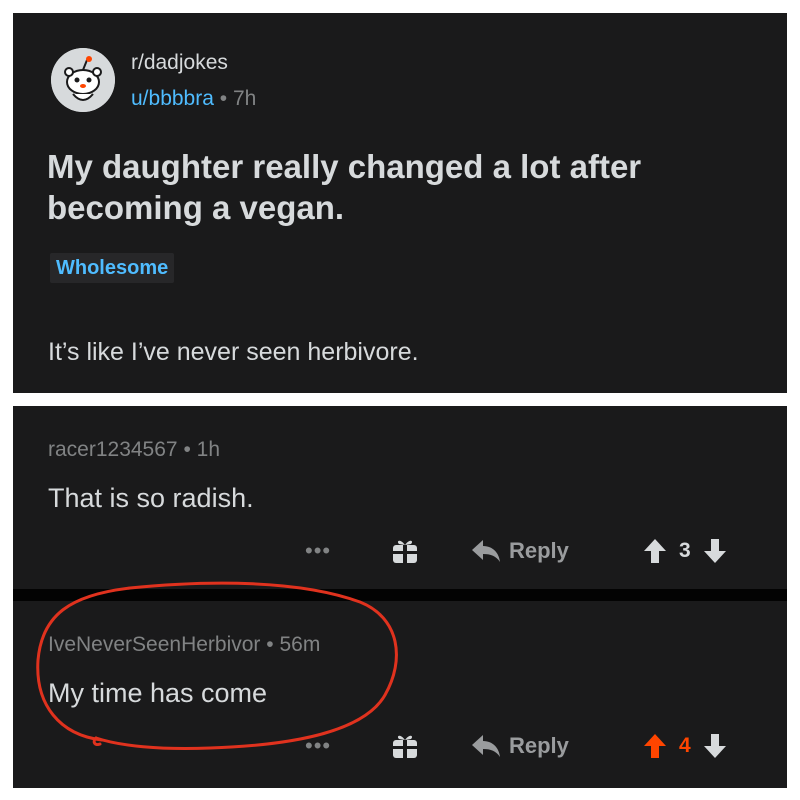  Describe the element at coordinates (179, 63) in the screenshot. I see `subreddit-name: r/dadjokes` at that location.